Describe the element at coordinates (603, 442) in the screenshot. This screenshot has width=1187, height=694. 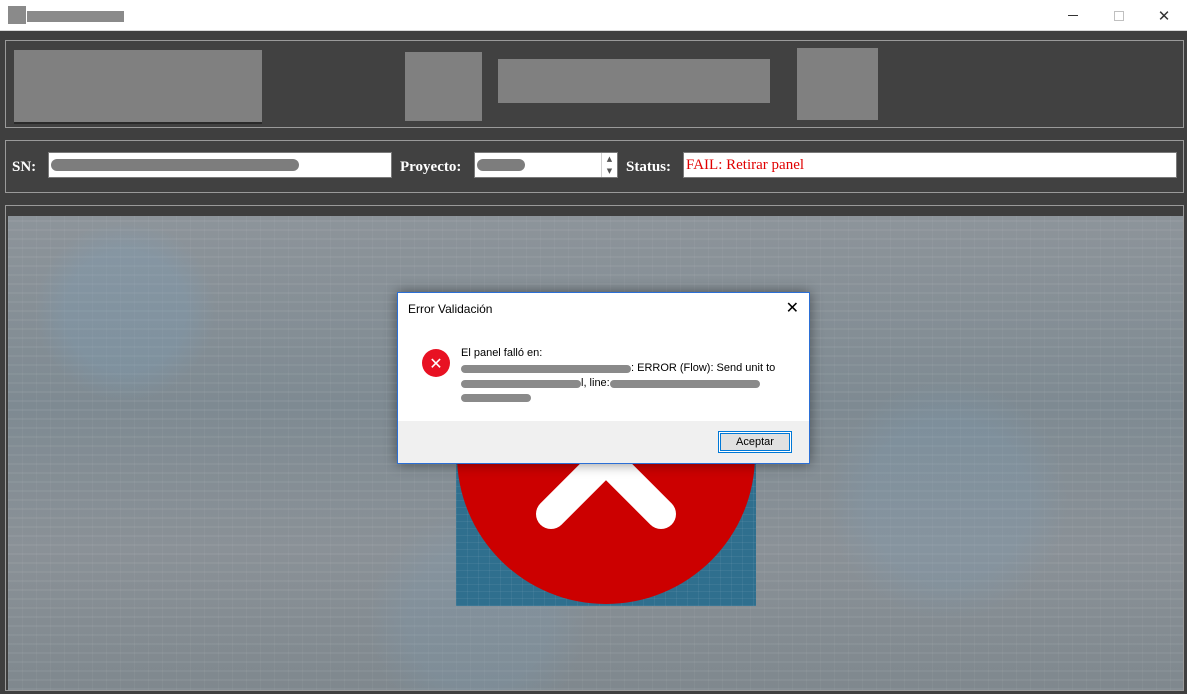
I see `dialog-footer: Aceptar` at that location.